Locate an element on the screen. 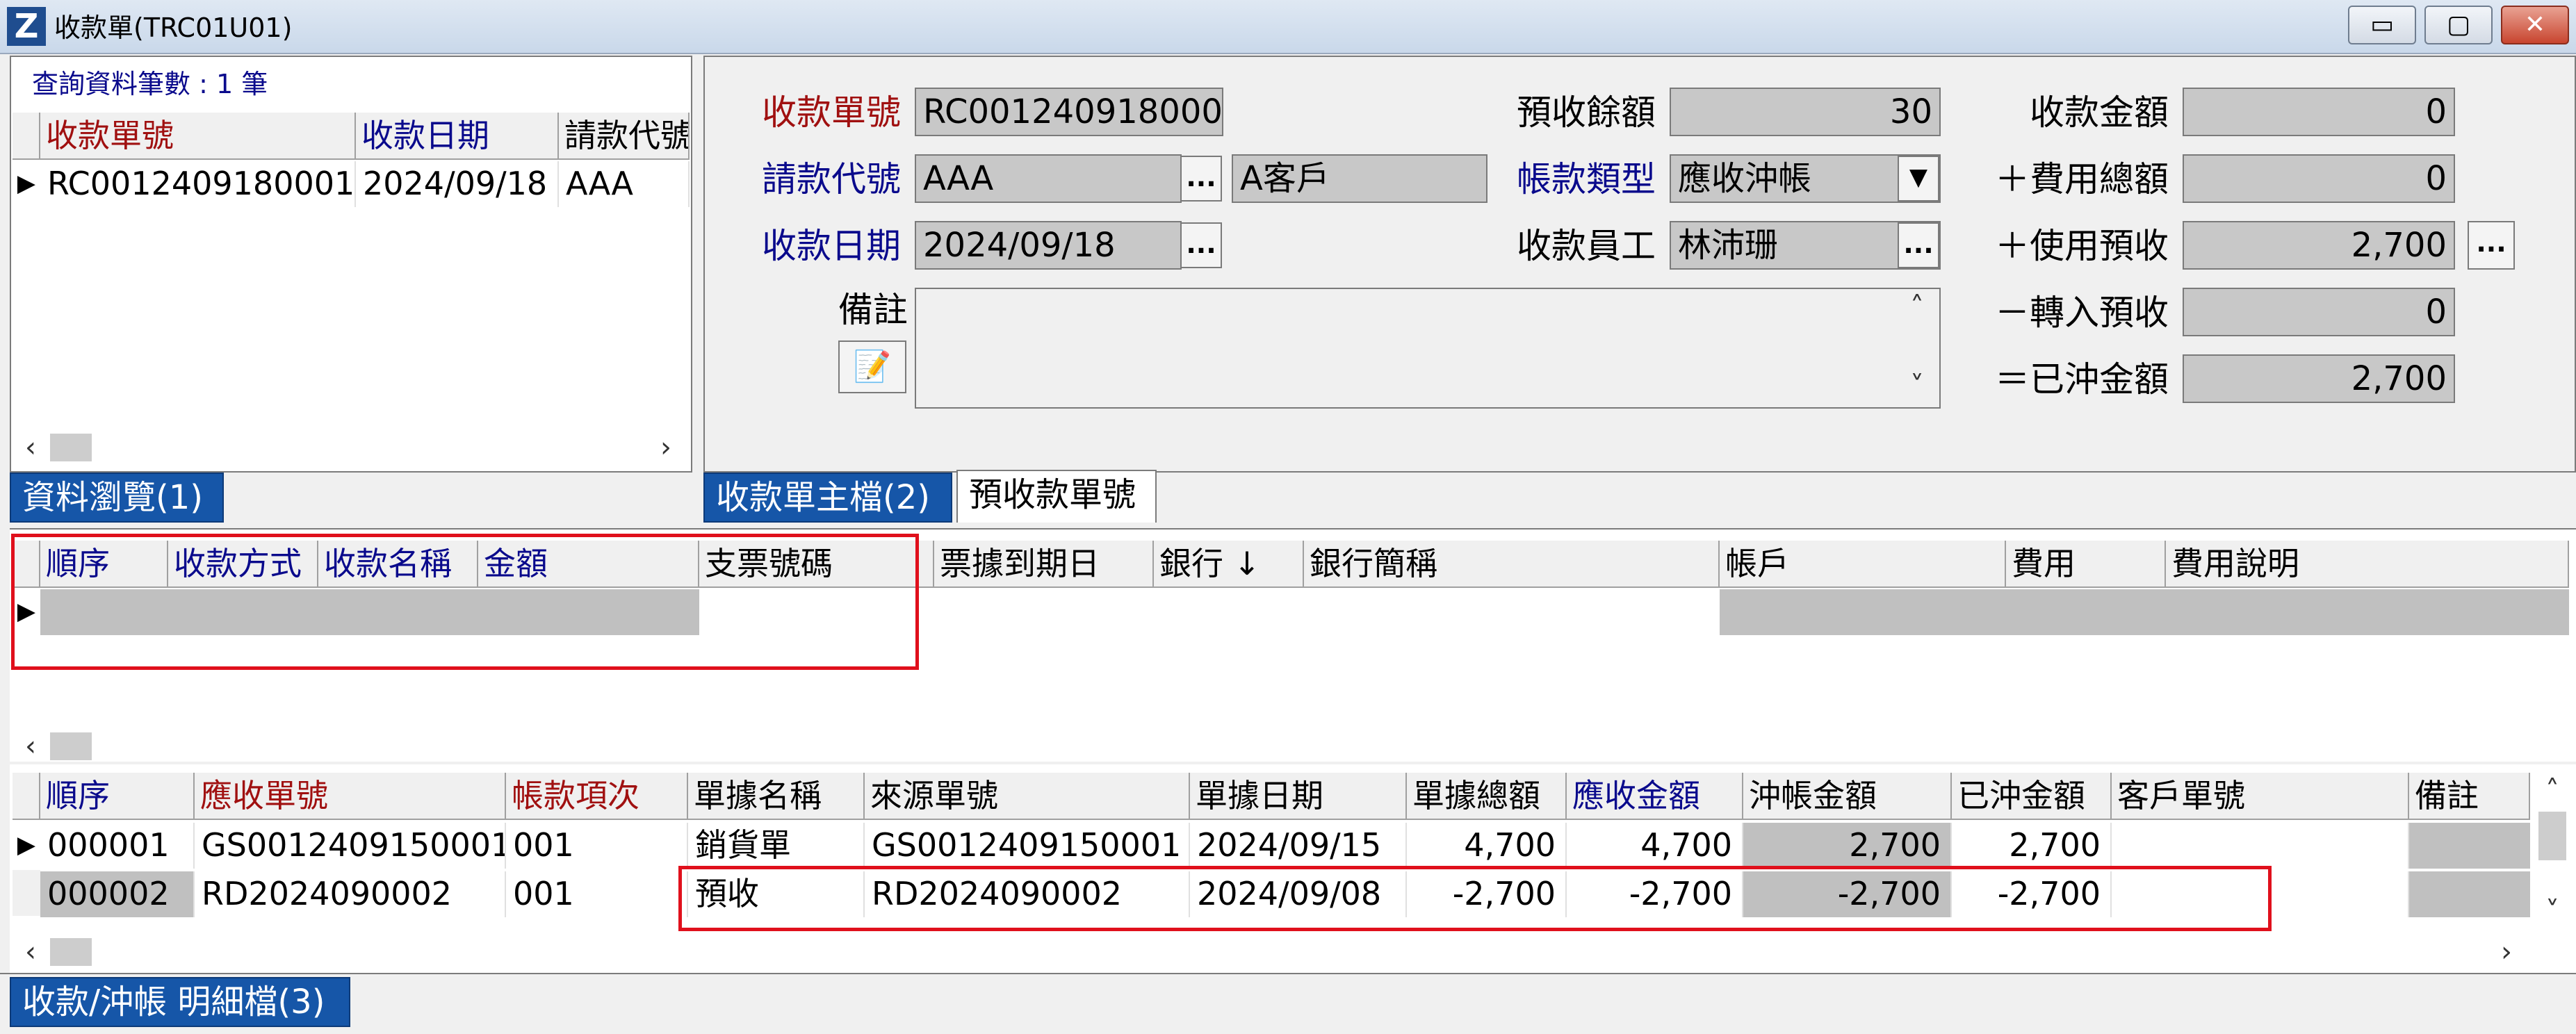 This screenshot has width=2576, height=1034. tab-master: 收款單主檔(2) is located at coordinates (827, 498).